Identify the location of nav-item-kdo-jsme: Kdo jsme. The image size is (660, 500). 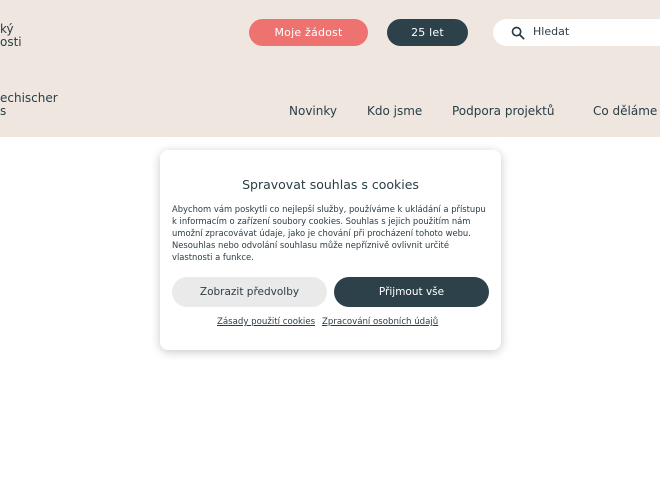
(394, 111).